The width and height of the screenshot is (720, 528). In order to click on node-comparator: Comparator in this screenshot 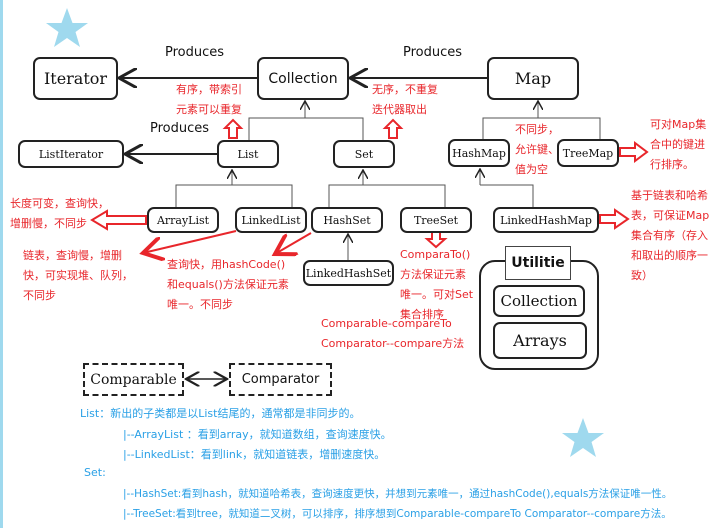, I will do `click(280, 379)`.